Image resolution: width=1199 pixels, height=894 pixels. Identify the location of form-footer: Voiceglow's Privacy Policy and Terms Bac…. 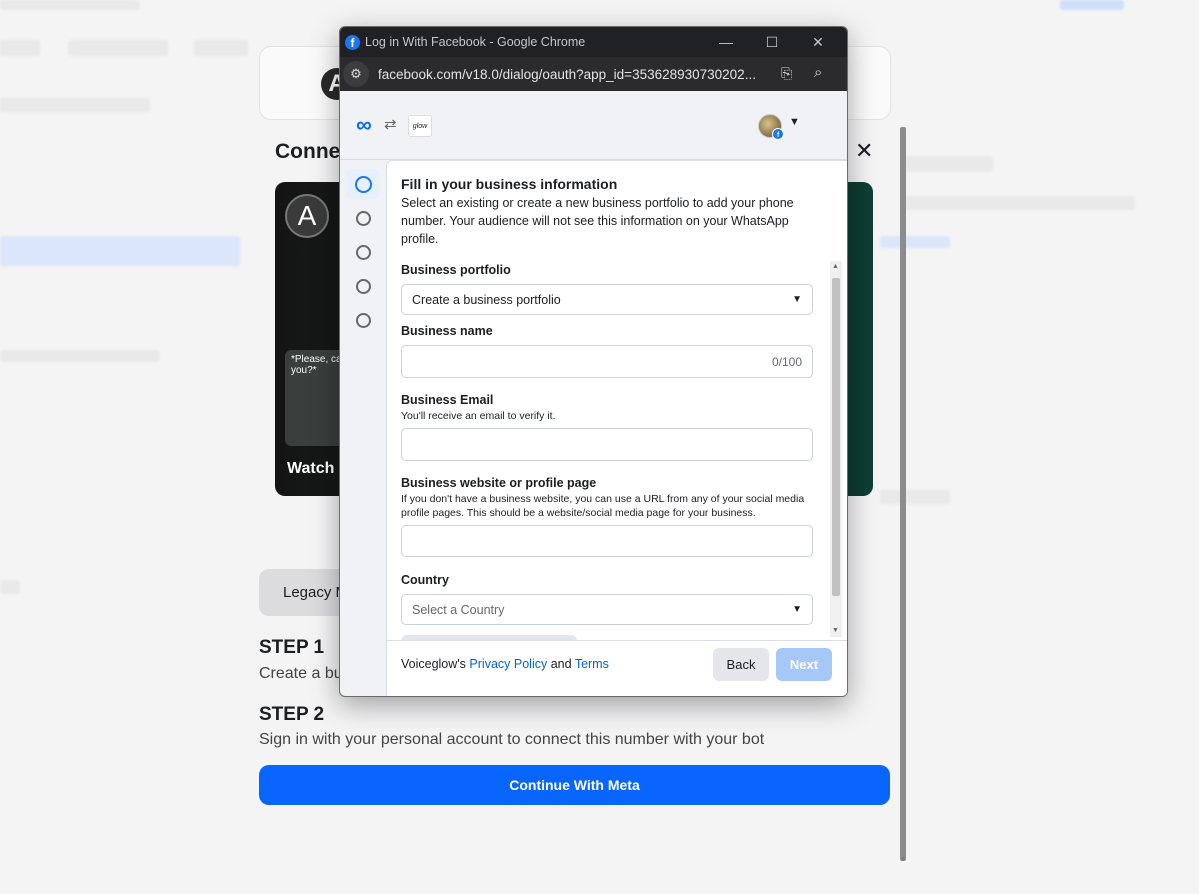
(617, 668).